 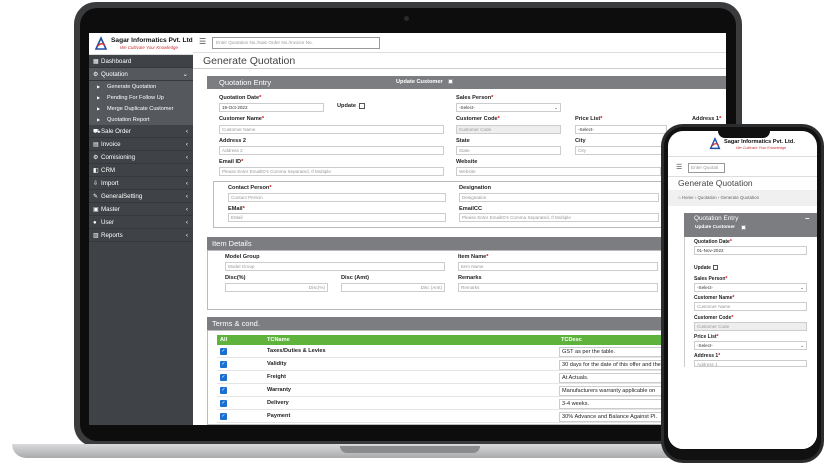 What do you see at coordinates (141, 131) in the screenshot?
I see `sidebar-item-sale-order: ⛟Sale Order ‹` at bounding box center [141, 131].